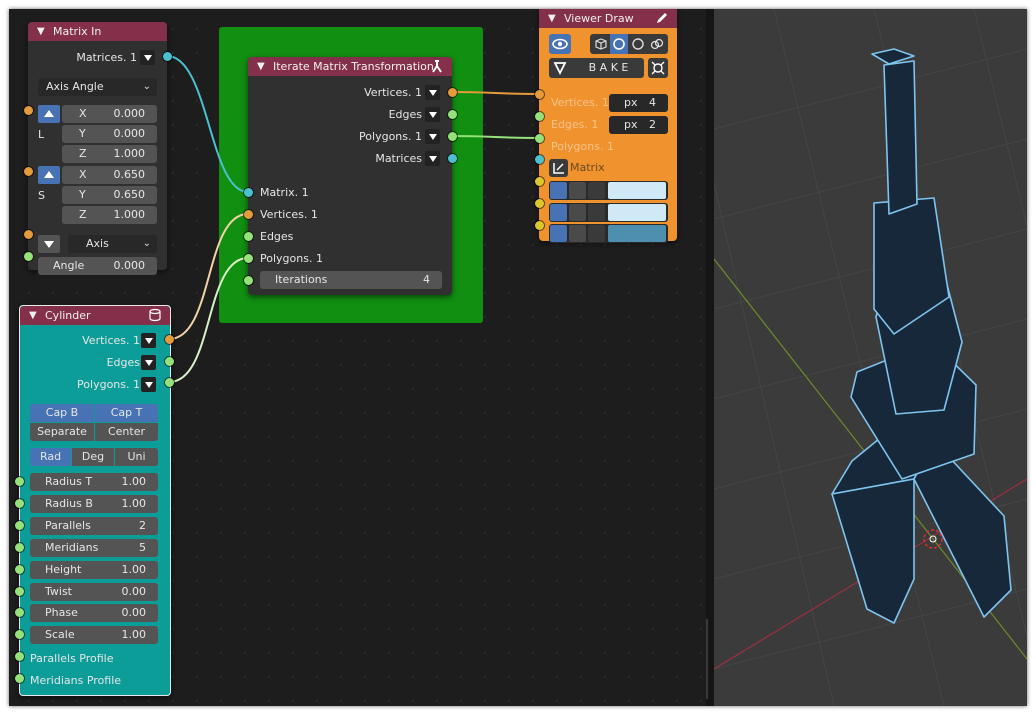 This screenshot has height=715, width=1036. Describe the element at coordinates (167, 56) in the screenshot. I see `matrices-output-socket` at that location.